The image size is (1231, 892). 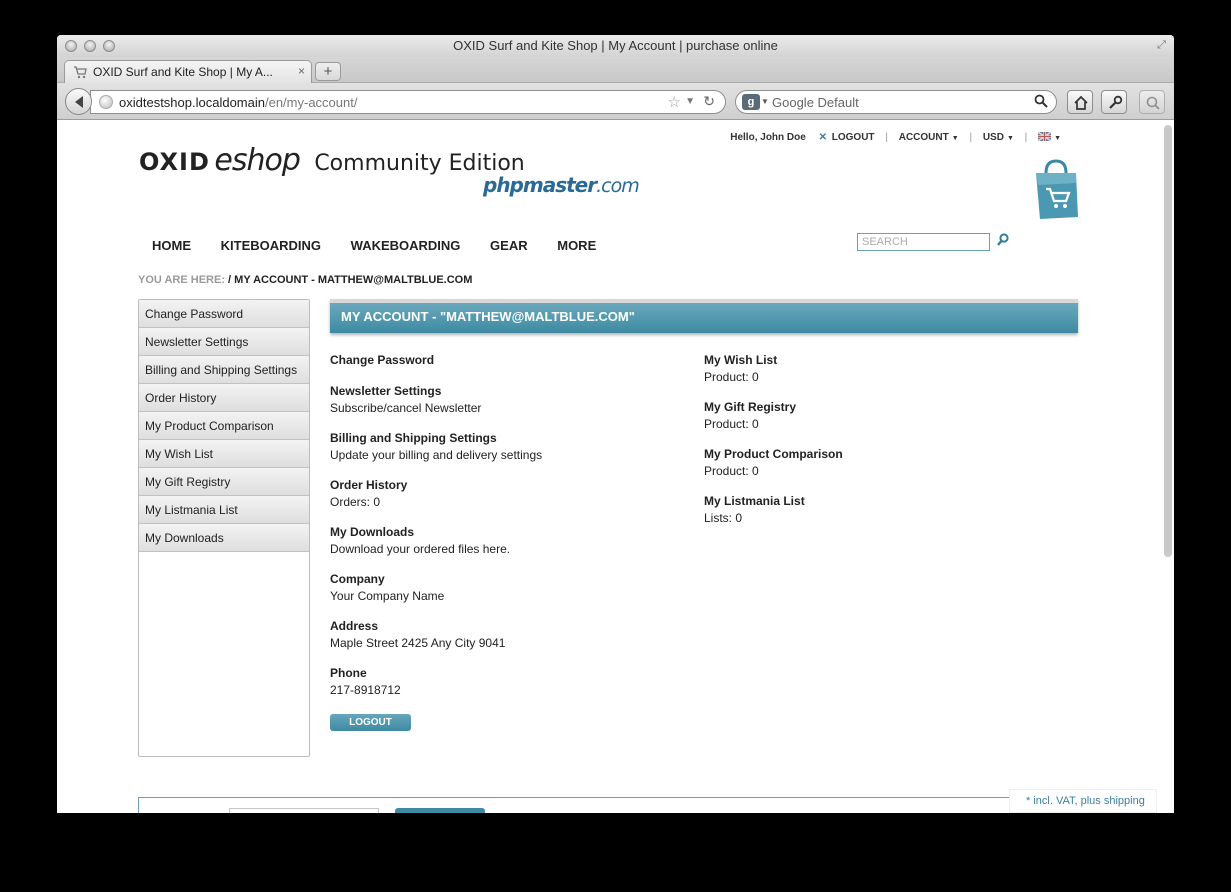 I want to click on sidebar-item-wish-list: My Wish List, so click(x=224, y=454).